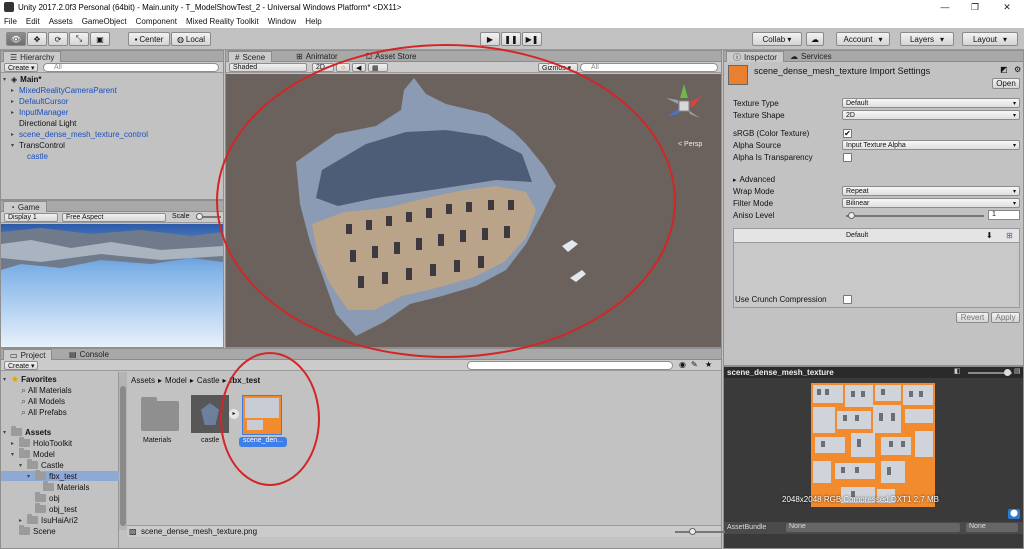 The image size is (1024, 549). I want to click on help-icon: ◩, so click(1004, 69).